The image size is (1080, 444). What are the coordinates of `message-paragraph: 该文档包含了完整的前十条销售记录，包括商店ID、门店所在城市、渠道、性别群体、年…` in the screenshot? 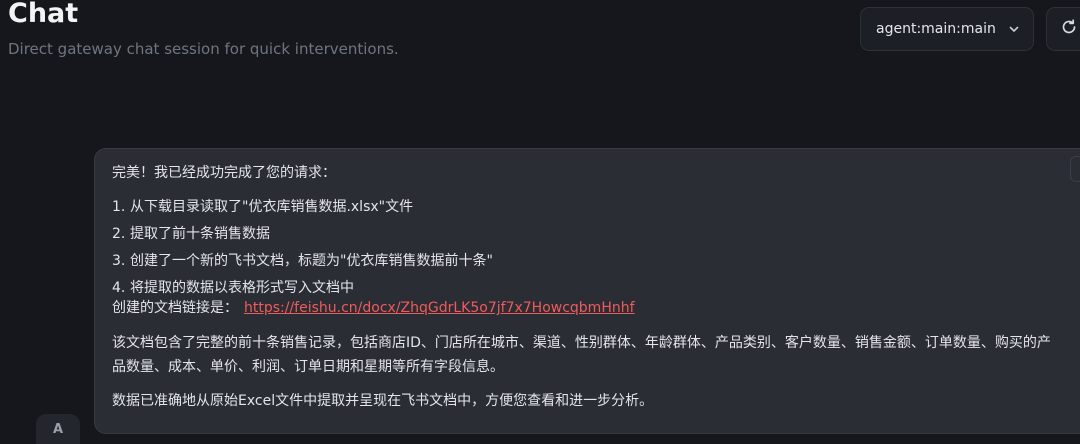 It's located at (581, 355).